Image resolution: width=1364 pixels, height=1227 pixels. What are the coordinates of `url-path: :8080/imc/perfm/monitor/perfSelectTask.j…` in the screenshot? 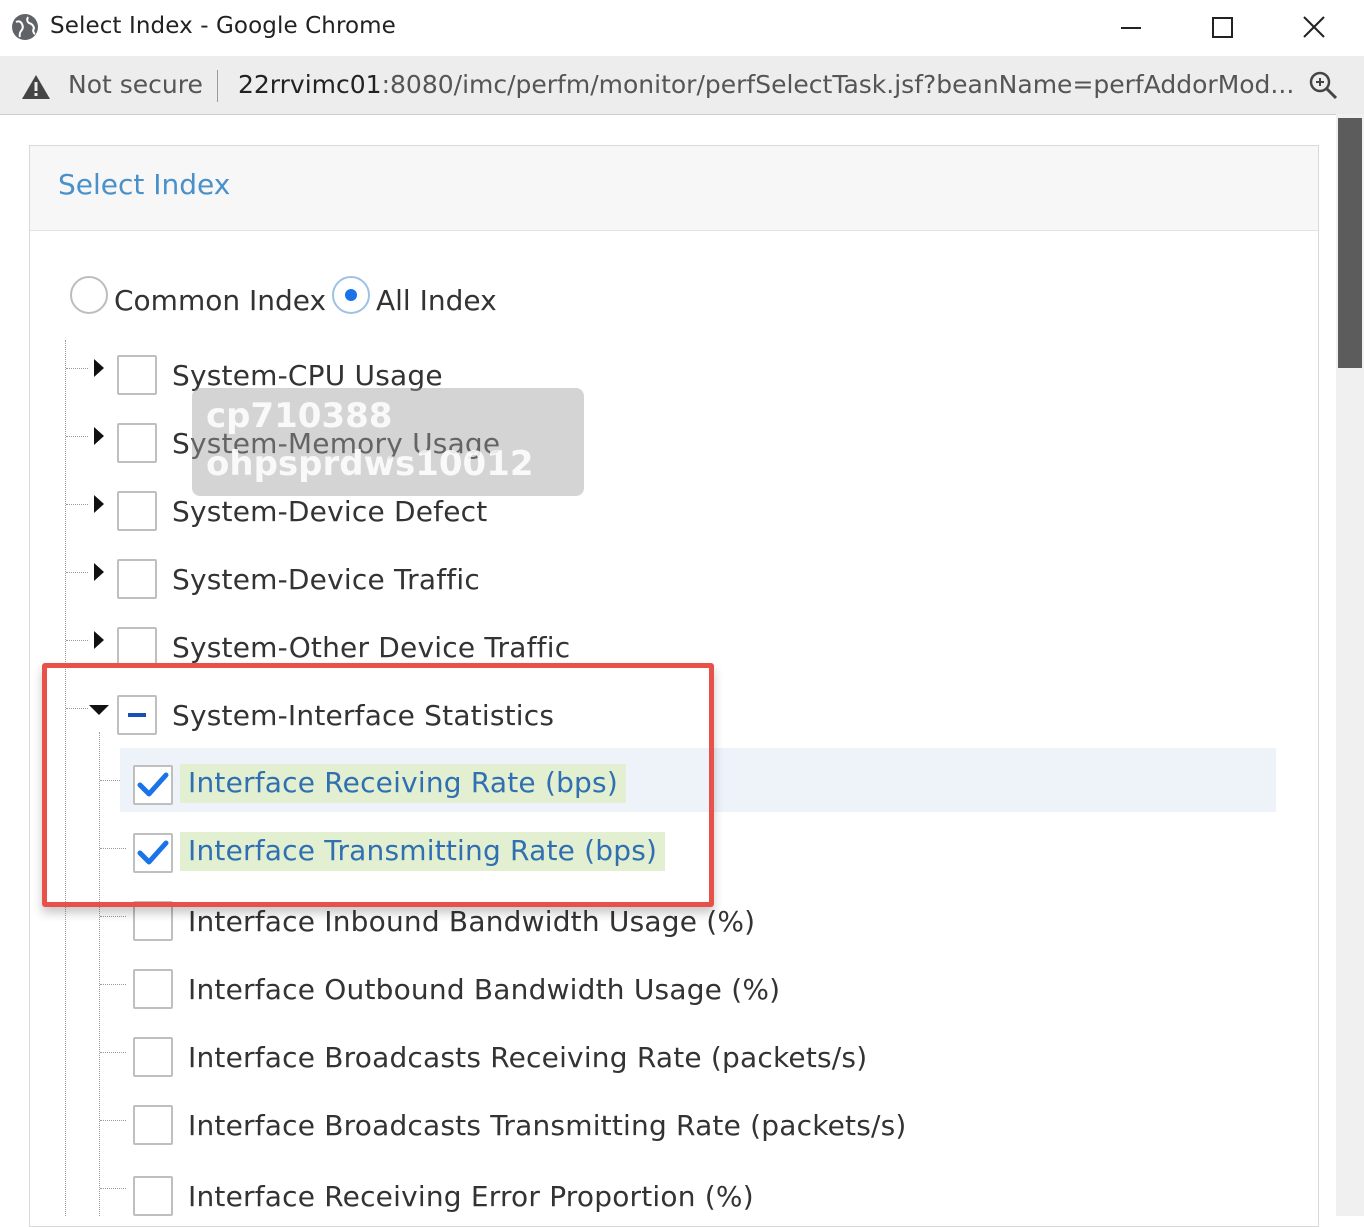 It's located at (838, 84).